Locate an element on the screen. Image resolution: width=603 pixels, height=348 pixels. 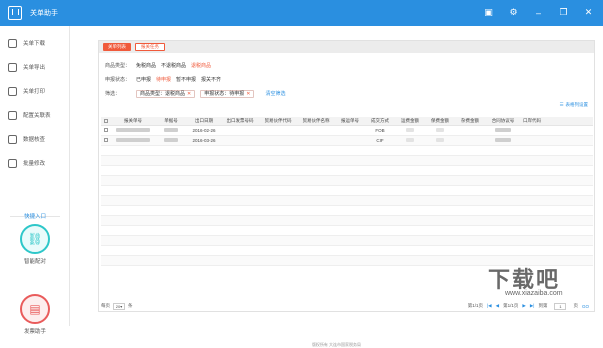
watermark-url: www.xiazaiba.com is located at coordinates (534, 293).